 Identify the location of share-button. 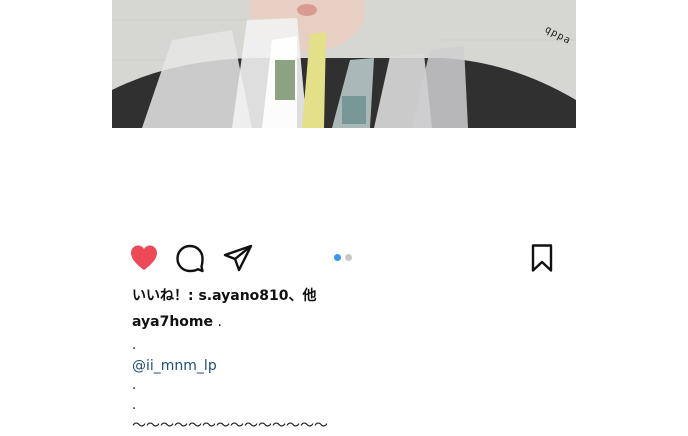
(238, 258).